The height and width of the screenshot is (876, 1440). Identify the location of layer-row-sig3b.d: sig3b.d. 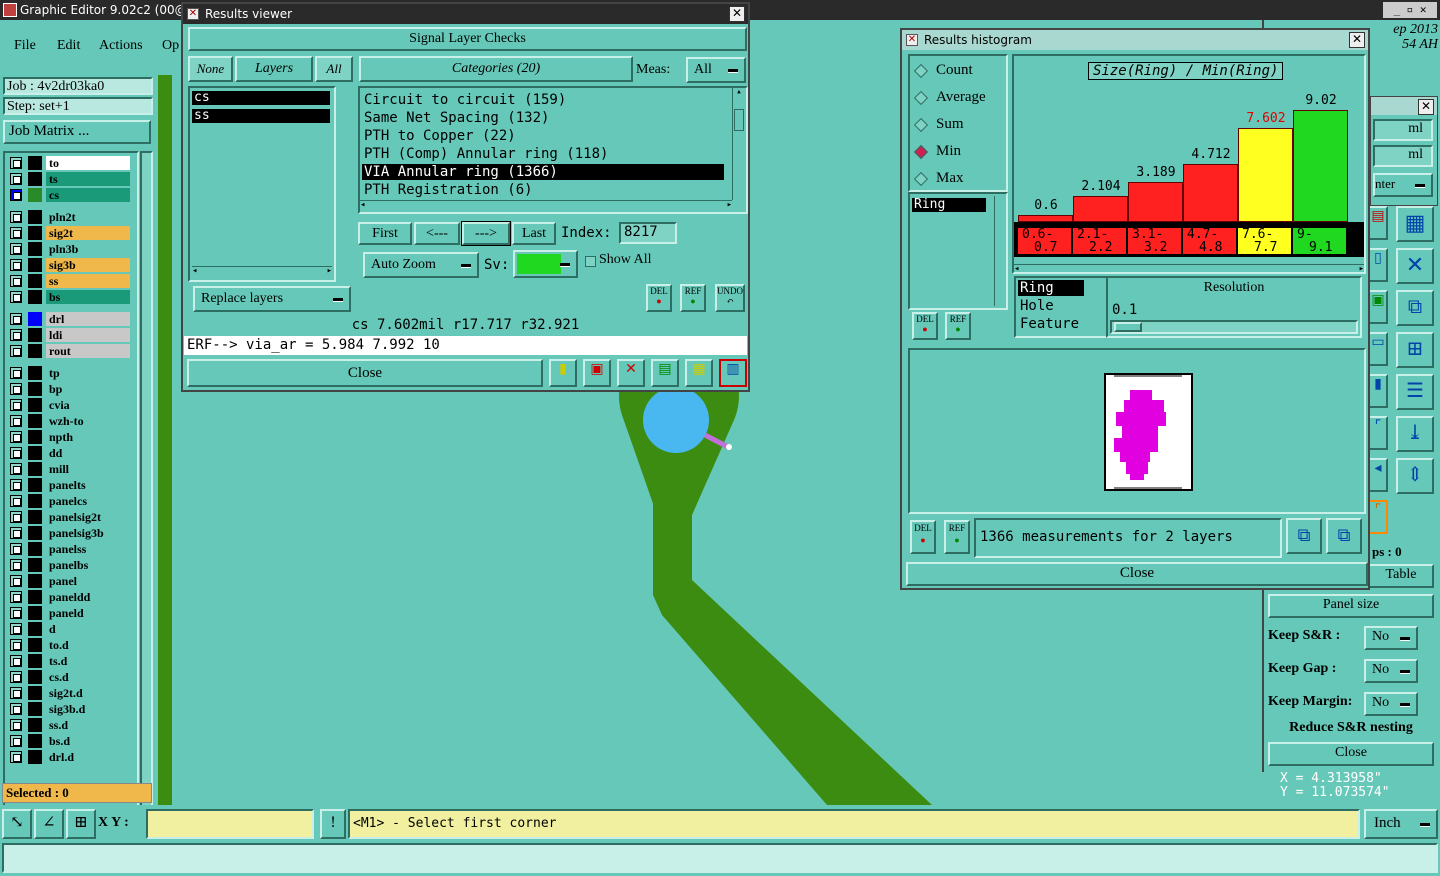
(69, 709).